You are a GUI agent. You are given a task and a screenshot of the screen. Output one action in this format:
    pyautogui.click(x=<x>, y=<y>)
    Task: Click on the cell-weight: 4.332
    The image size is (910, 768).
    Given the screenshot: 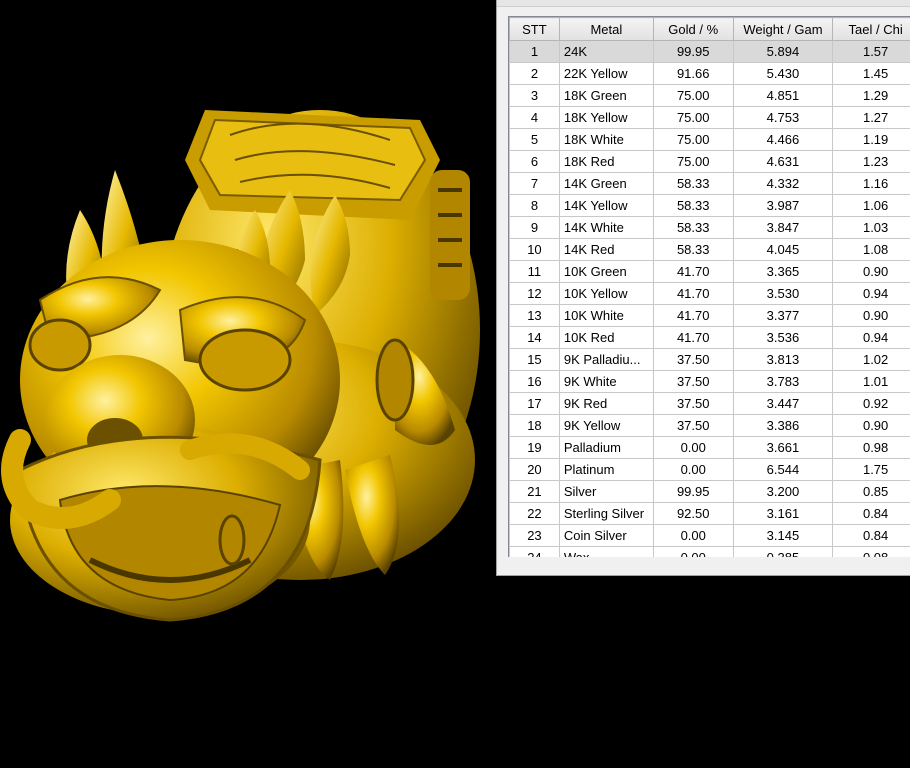 What is the action you would take?
    pyautogui.click(x=783, y=183)
    